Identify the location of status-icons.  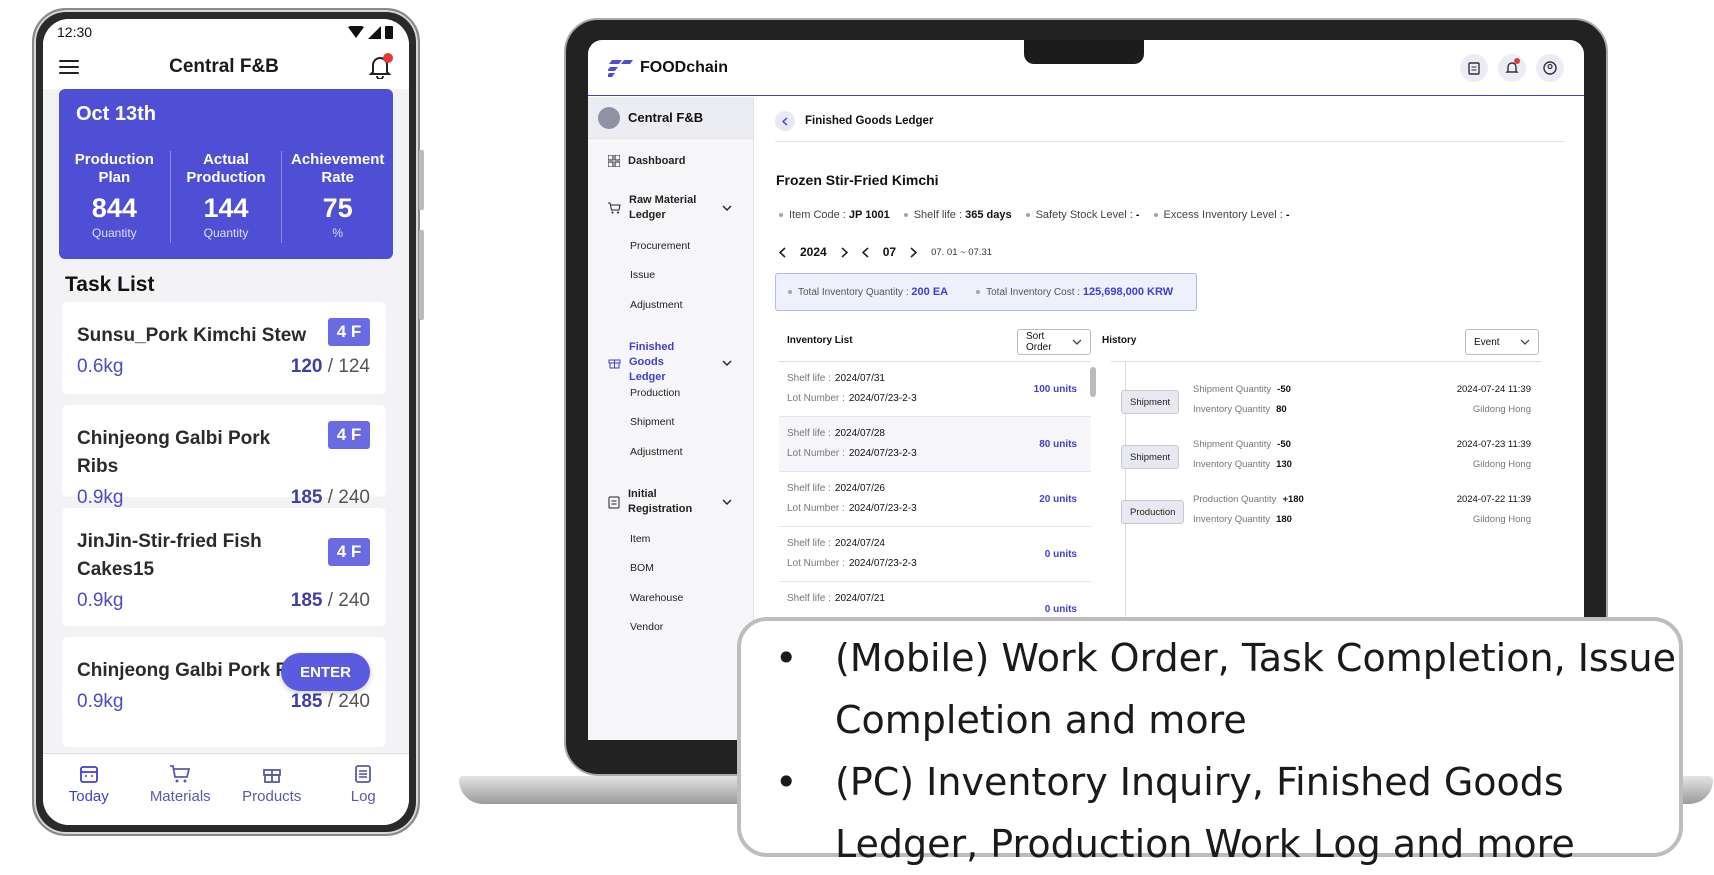
(370, 32).